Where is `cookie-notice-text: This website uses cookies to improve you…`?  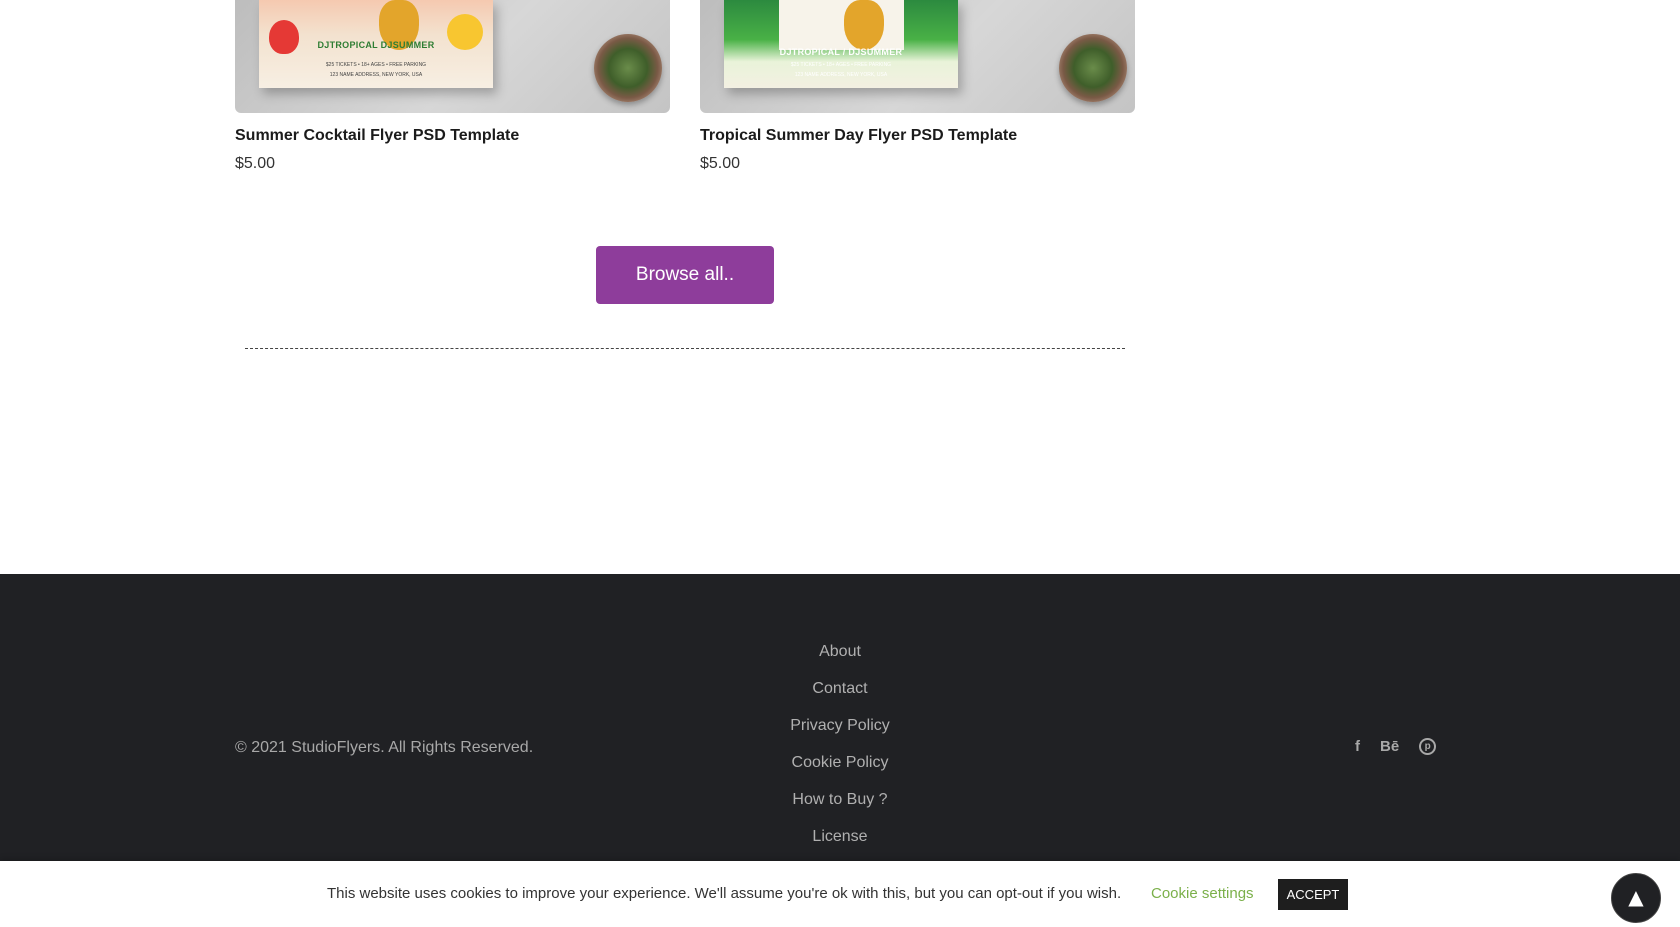 cookie-notice-text: This website uses cookies to improve you… is located at coordinates (724, 893).